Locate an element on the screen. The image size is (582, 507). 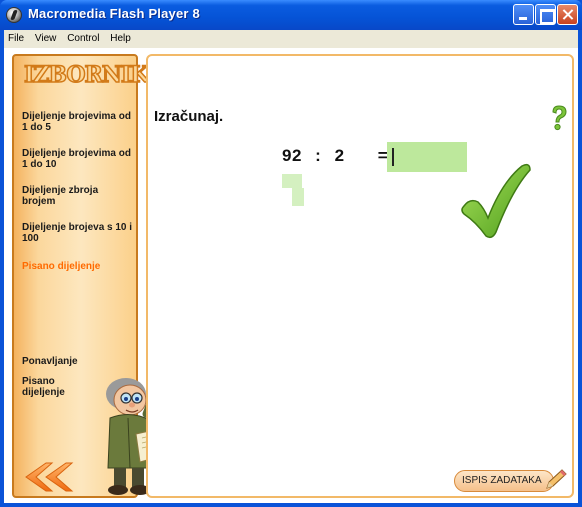
sidebar-item-review: Ponavljanje is located at coordinates (78, 361).